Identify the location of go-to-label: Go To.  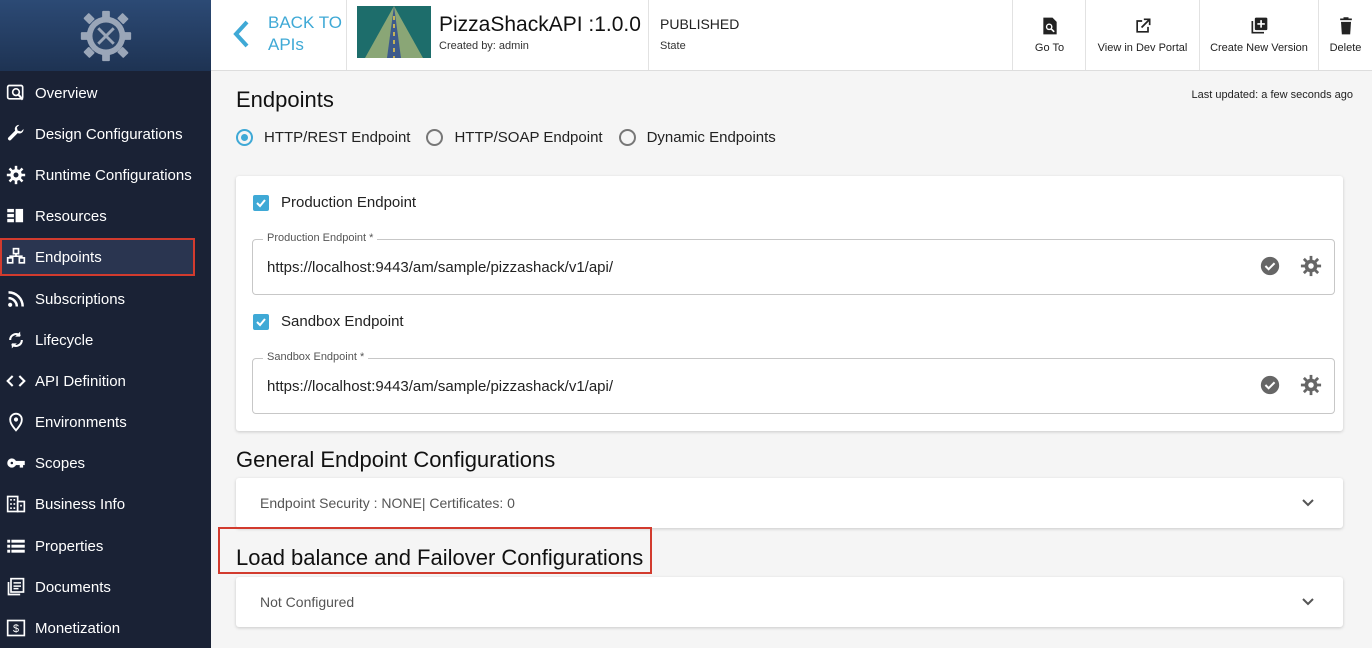
(1049, 48).